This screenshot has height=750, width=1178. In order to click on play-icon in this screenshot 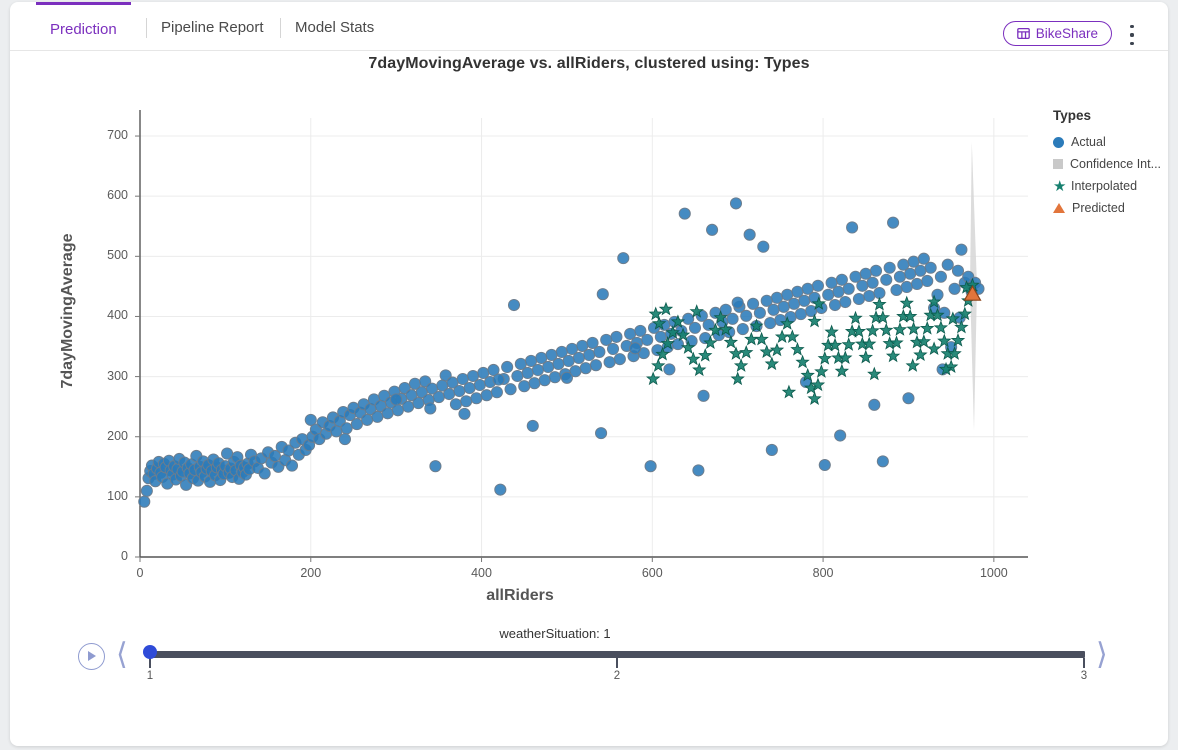, I will do `click(91, 656)`.